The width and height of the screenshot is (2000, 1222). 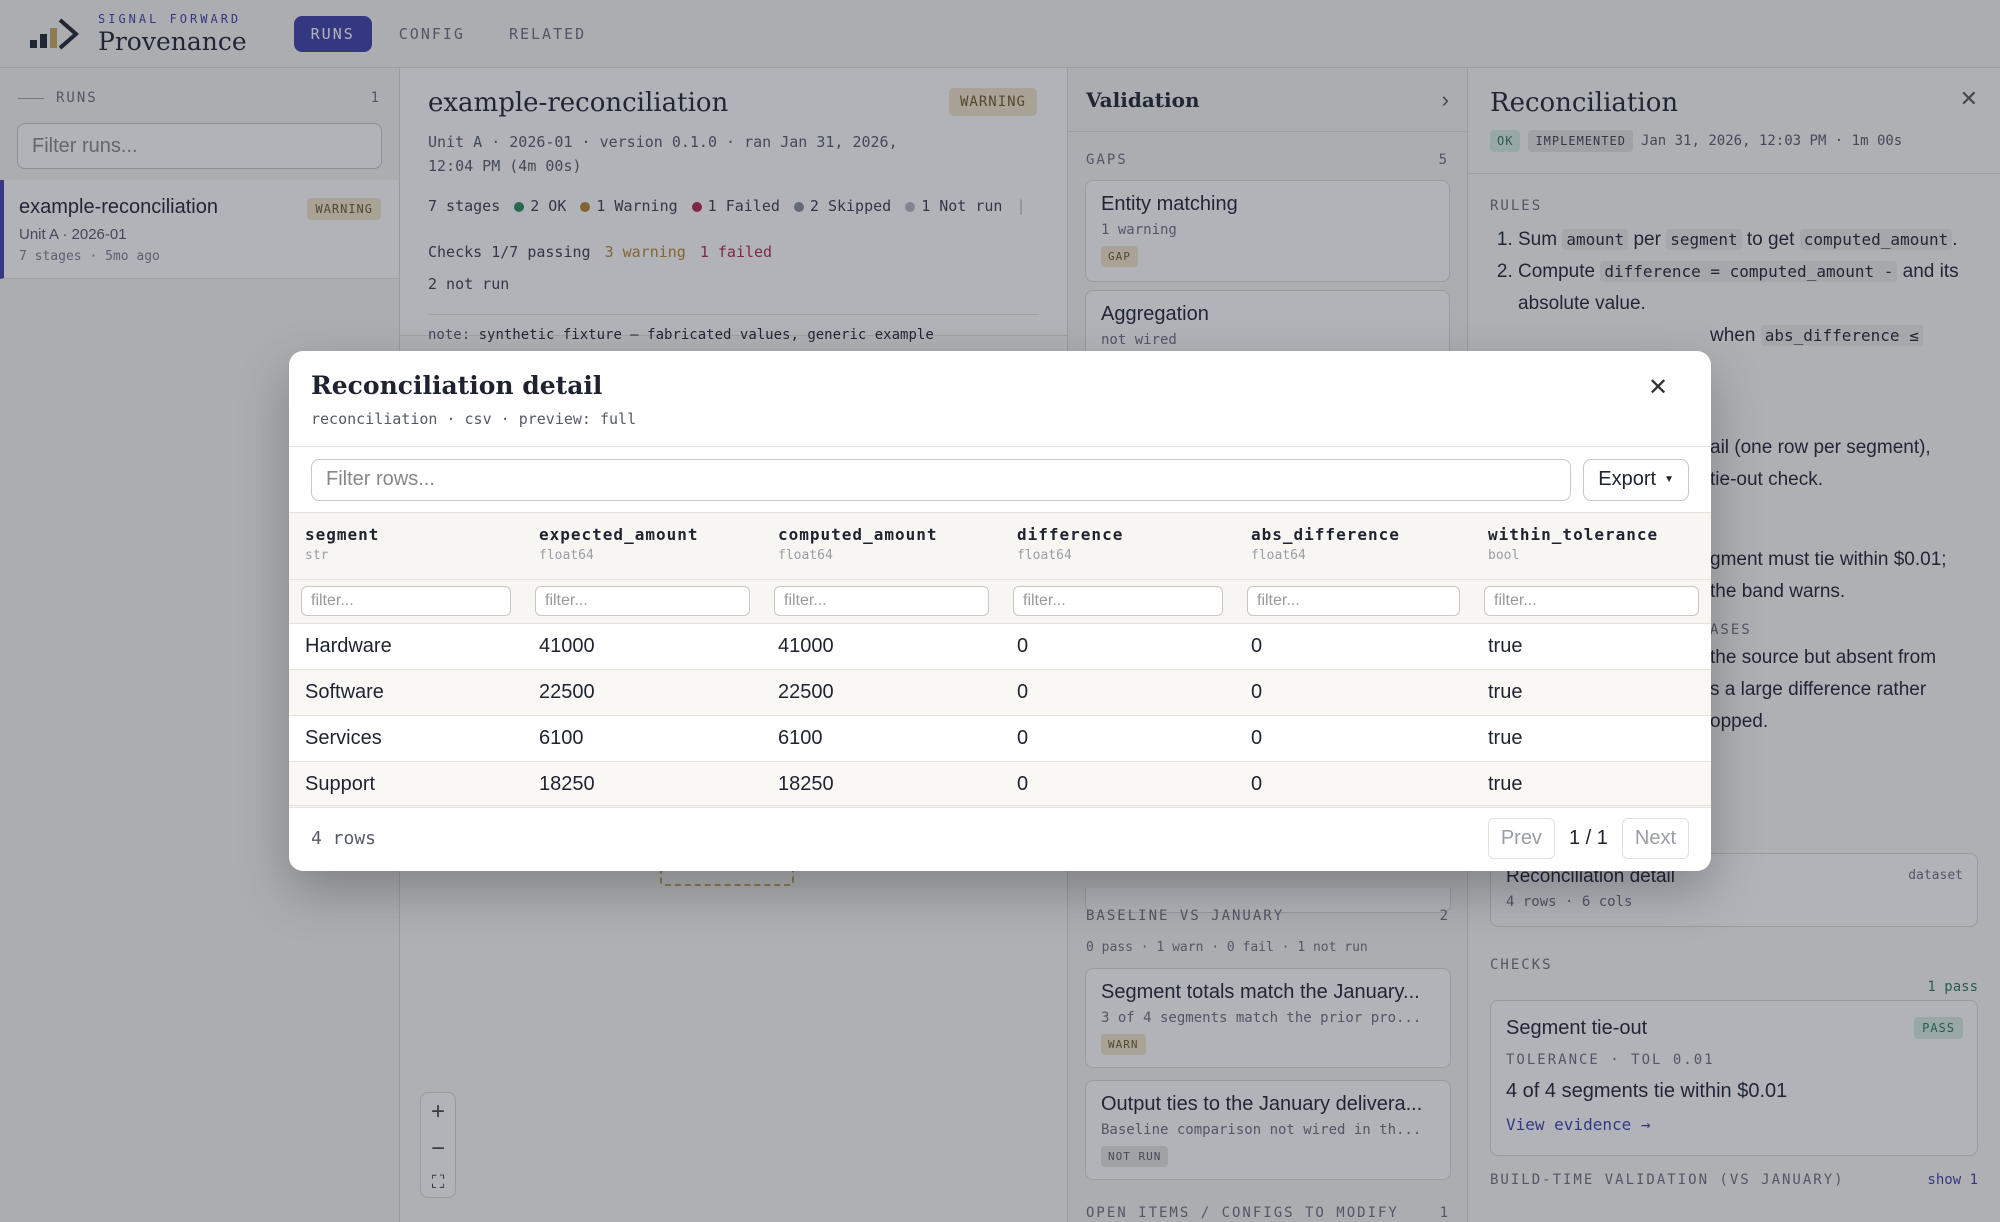 I want to click on column-name: abs_difference, so click(x=1325, y=534).